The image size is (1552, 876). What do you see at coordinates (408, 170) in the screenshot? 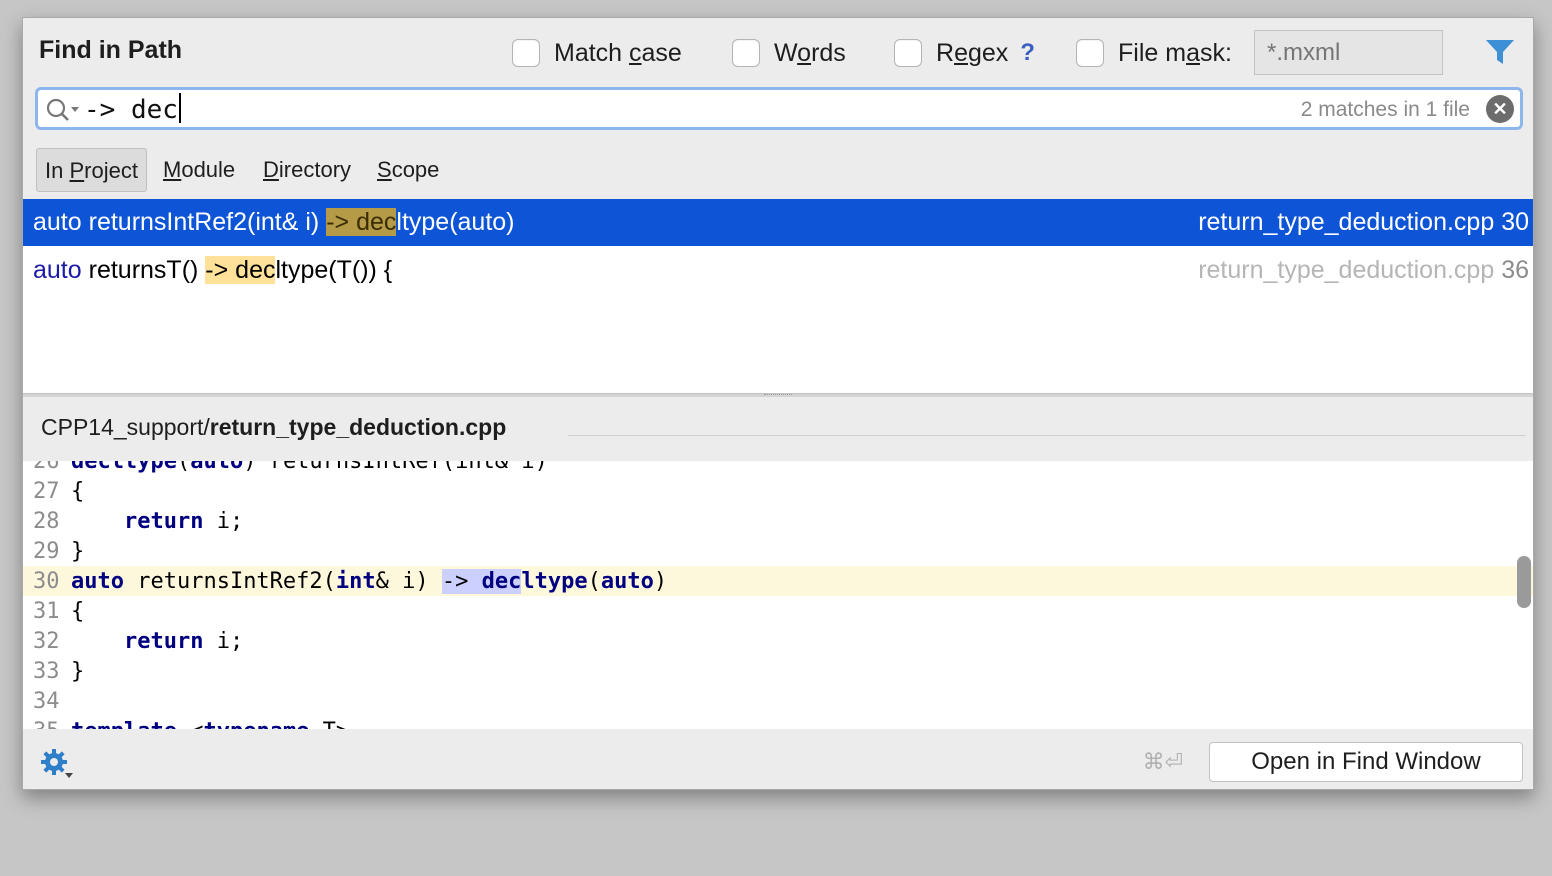
I see `tab-scope: Scope` at bounding box center [408, 170].